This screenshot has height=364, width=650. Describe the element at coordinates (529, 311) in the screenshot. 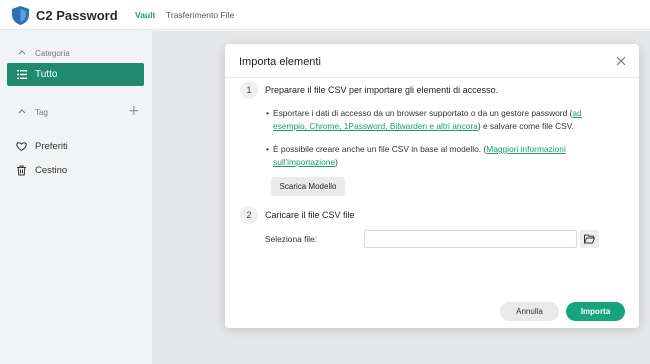

I see `cancel-button: Annulla` at that location.